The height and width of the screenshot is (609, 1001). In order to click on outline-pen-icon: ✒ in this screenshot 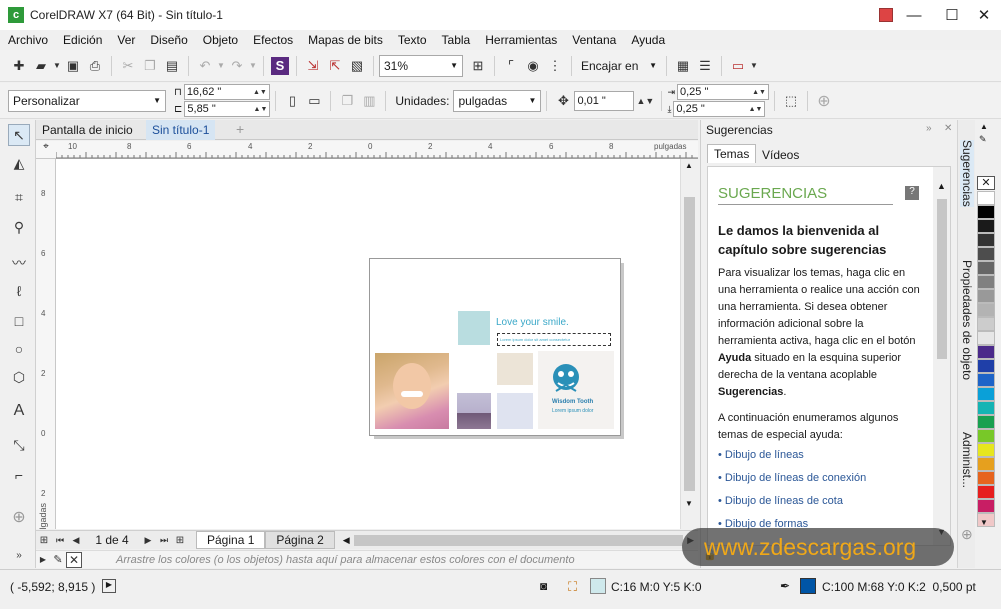, I will do `click(785, 586)`.